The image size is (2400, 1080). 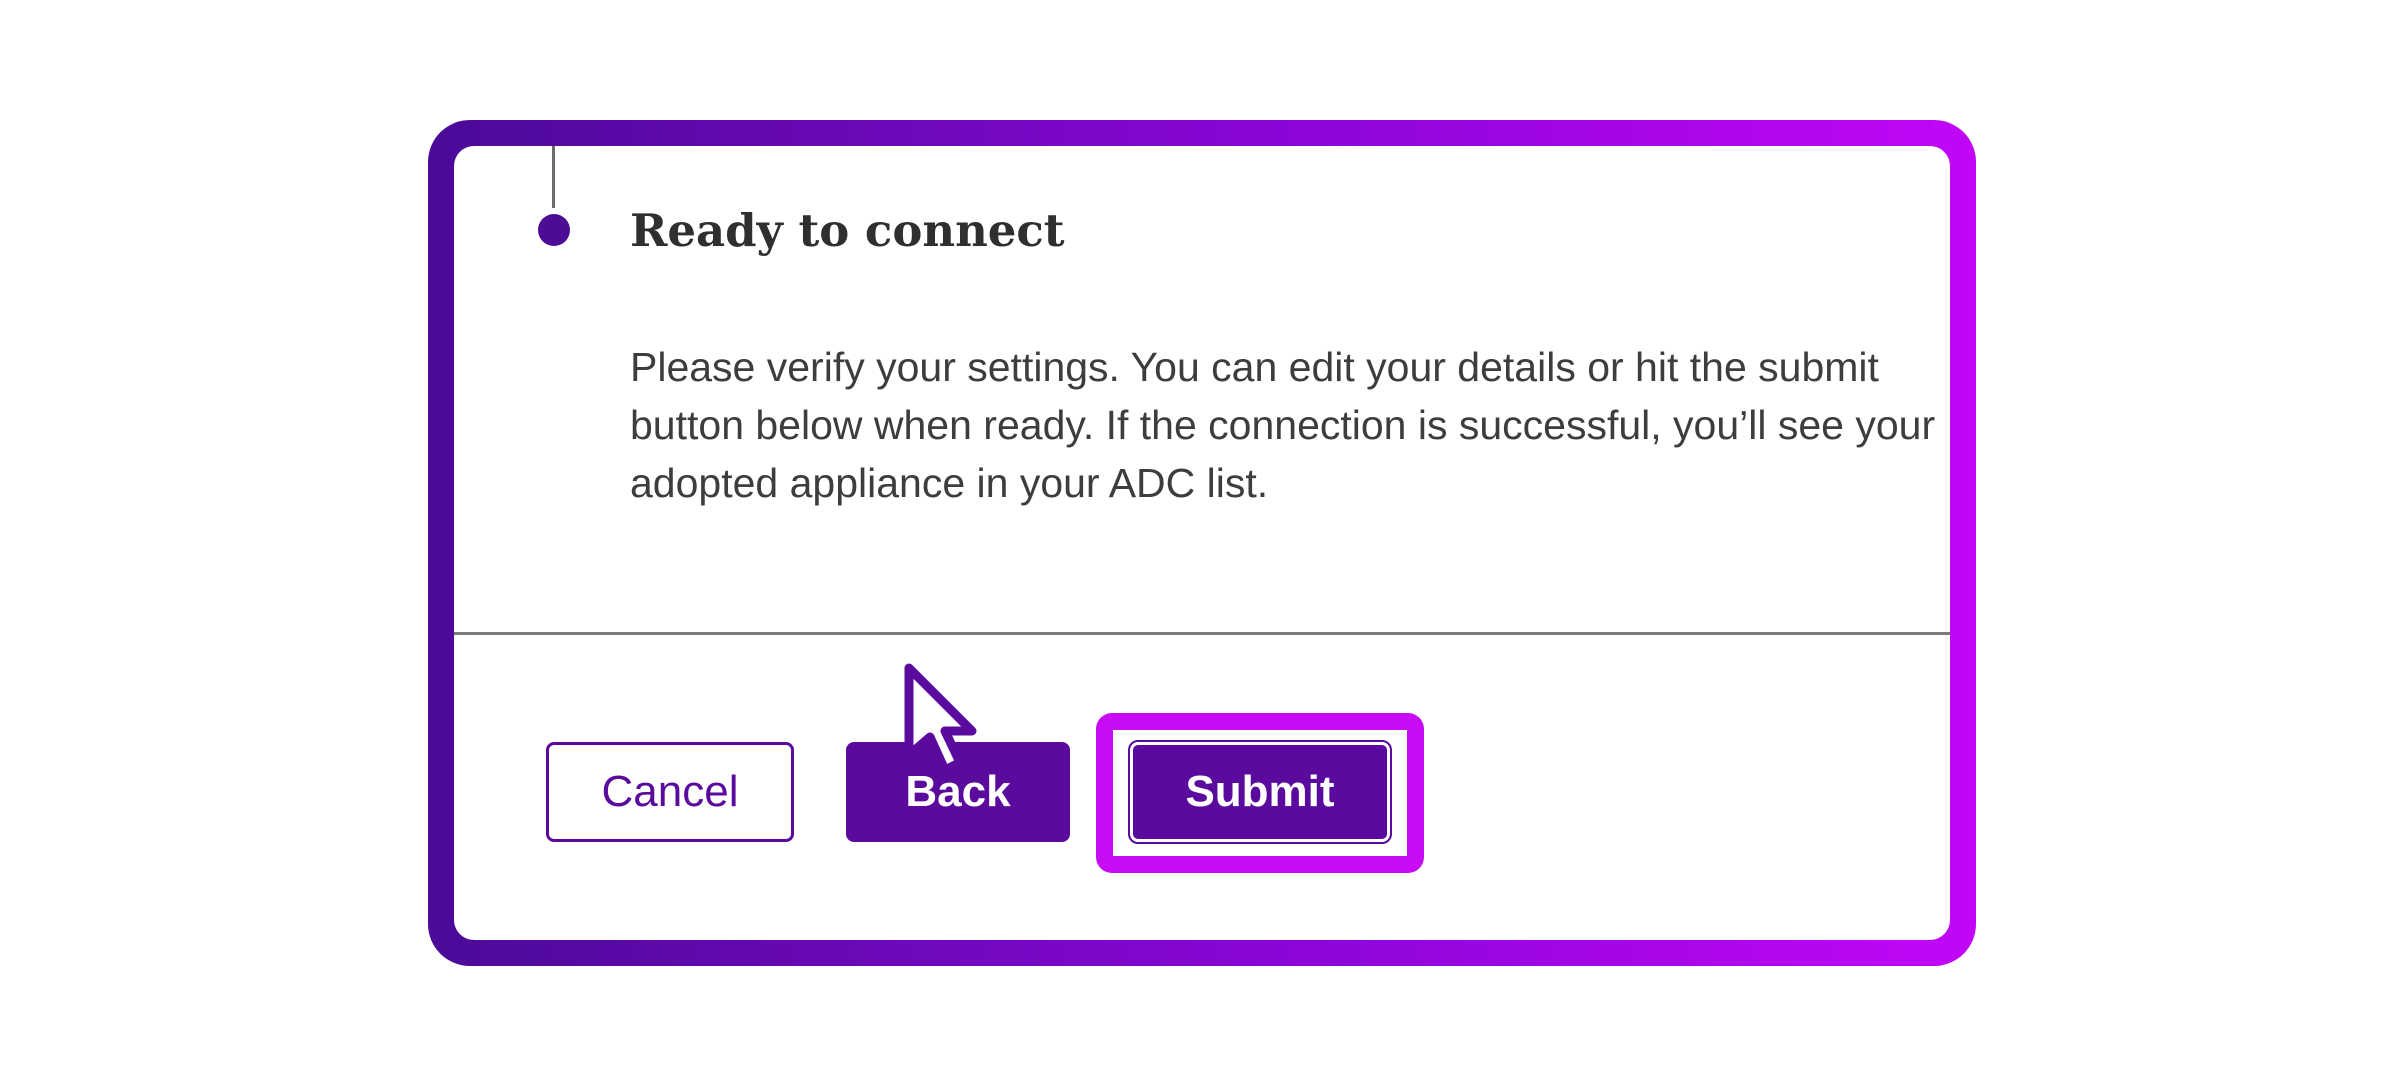 I want to click on submit-button: Submit, so click(x=1260, y=792).